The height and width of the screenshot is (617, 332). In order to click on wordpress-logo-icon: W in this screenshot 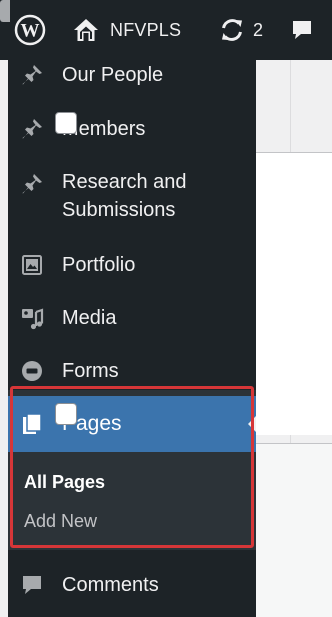, I will do `click(30, 30)`.